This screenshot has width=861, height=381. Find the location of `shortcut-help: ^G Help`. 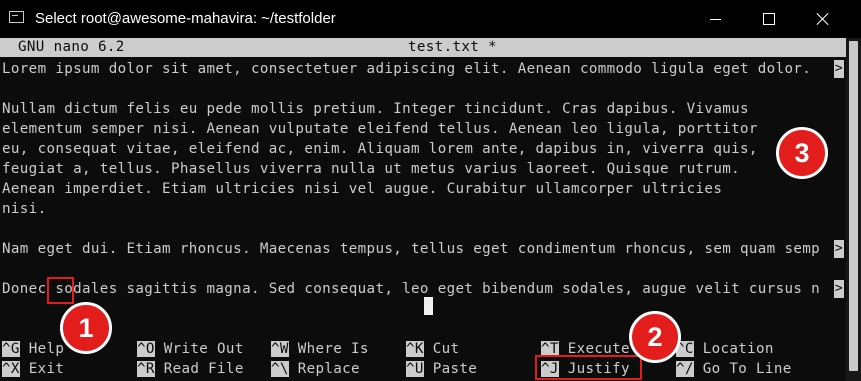

shortcut-help: ^G Help is located at coordinates (33, 349).